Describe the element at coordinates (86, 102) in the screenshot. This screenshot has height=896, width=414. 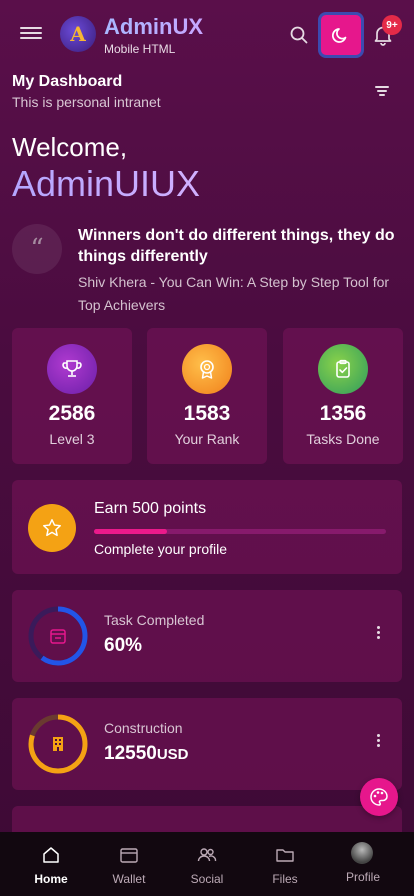
I see `page-subtitle: This is personal intranet` at that location.